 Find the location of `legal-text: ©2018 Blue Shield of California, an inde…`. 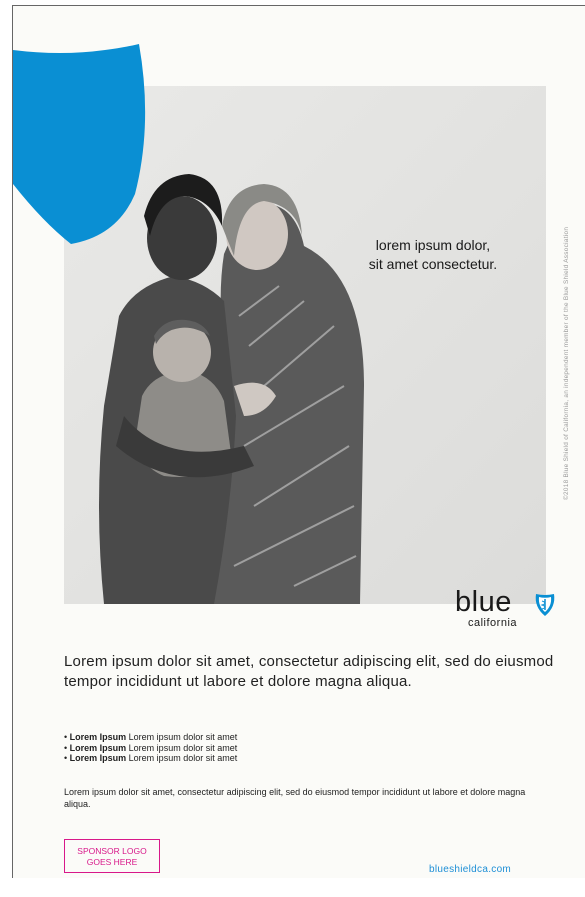

legal-text: ©2018 Blue Shield of California, an inde… is located at coordinates (566, 363).